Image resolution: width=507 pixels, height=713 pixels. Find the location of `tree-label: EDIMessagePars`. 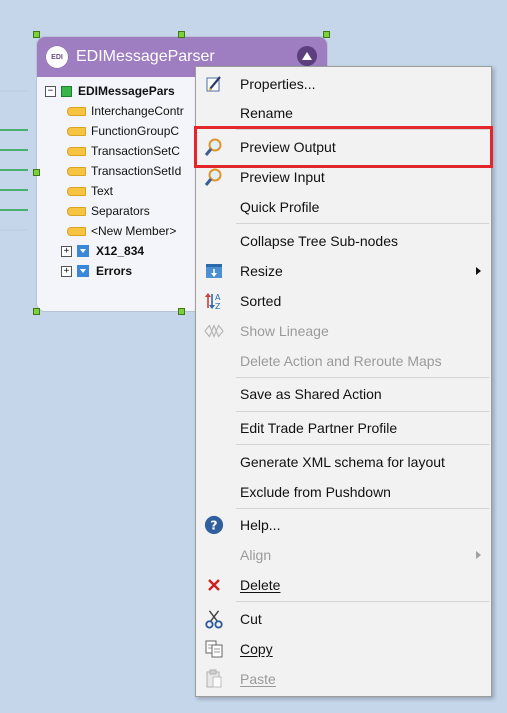

tree-label: EDIMessagePars is located at coordinates (126, 91).